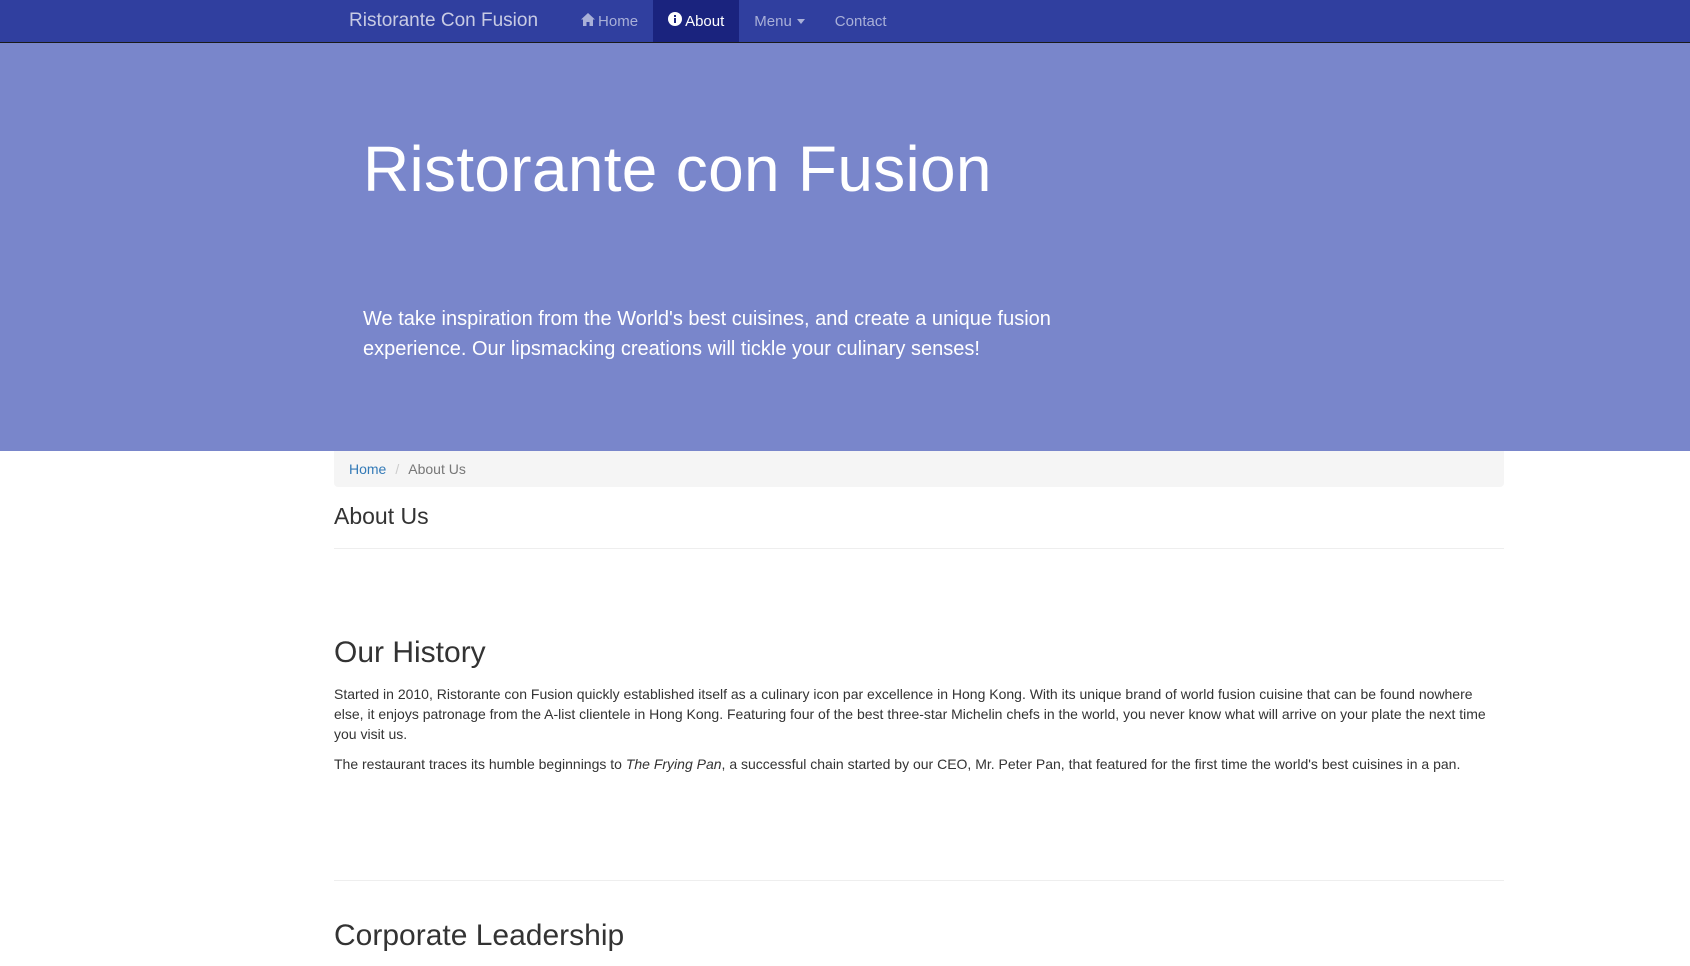 This screenshot has width=1690, height=966. What do you see at coordinates (437, 469) in the screenshot?
I see `breadcrumb-current: About Us` at bounding box center [437, 469].